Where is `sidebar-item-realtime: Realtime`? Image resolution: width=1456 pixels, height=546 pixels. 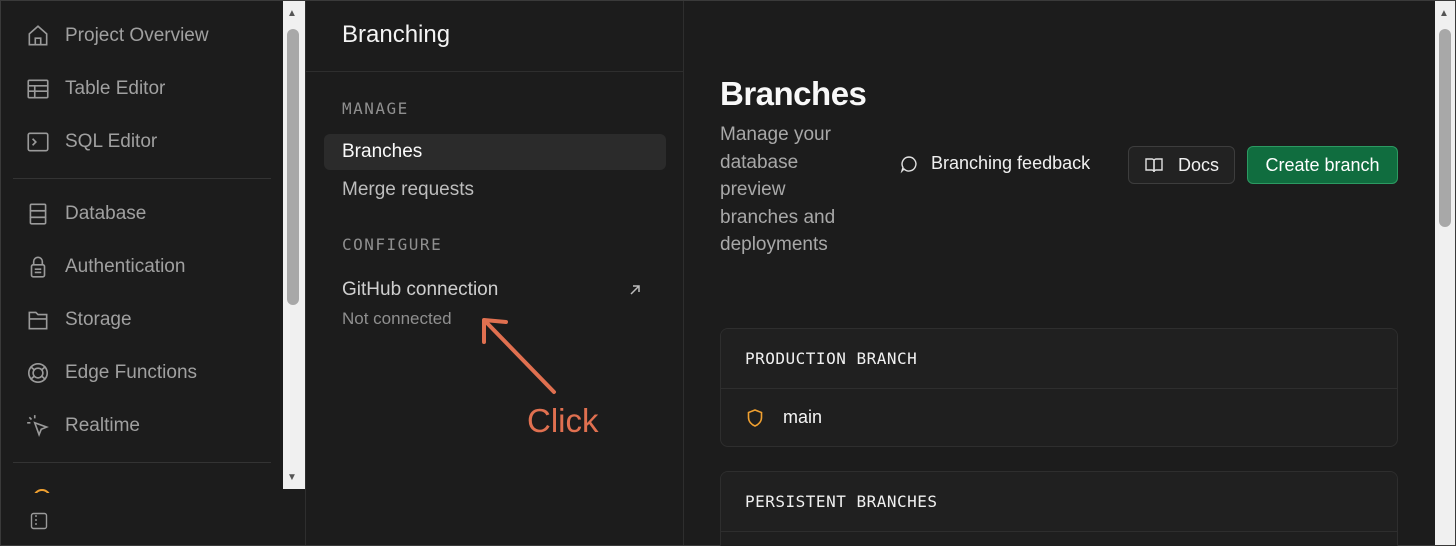
sidebar-item-realtime: Realtime is located at coordinates (81, 426).